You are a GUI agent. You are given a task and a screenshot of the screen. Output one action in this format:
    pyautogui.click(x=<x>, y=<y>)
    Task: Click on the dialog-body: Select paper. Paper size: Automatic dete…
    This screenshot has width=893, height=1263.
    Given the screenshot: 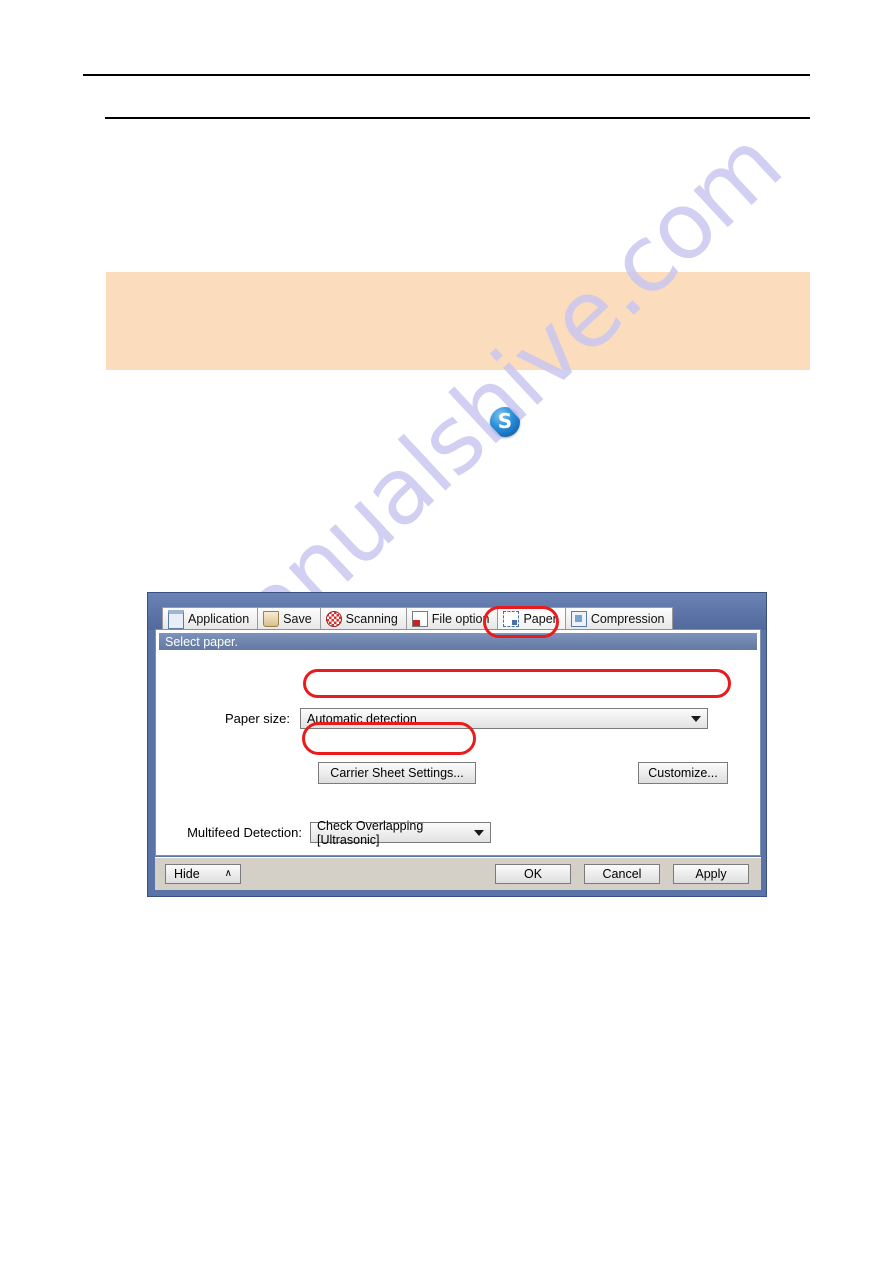 What is the action you would take?
    pyautogui.click(x=458, y=742)
    